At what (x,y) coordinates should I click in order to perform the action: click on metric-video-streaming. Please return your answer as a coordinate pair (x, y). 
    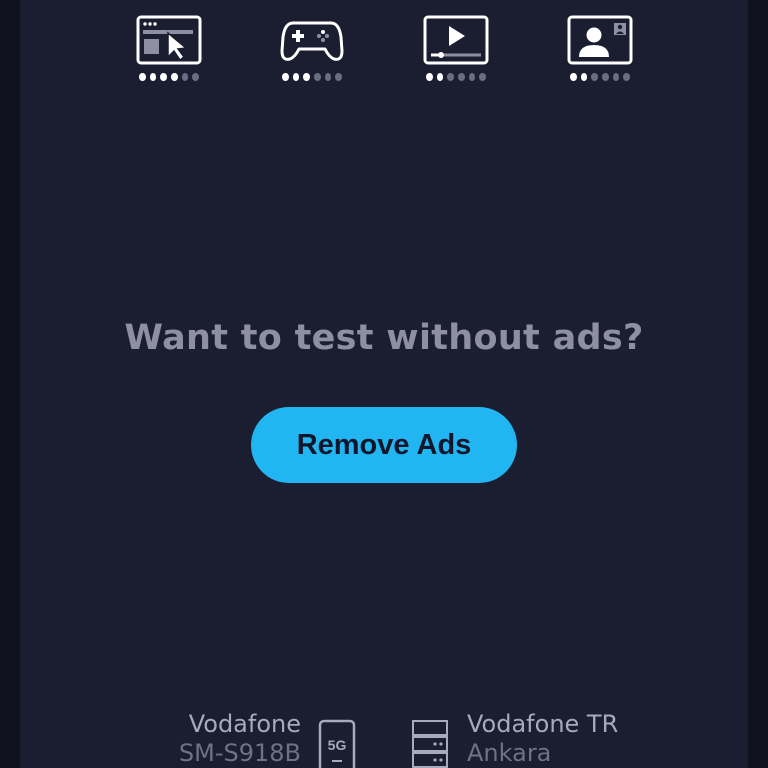
    Looking at the image, I should click on (456, 50).